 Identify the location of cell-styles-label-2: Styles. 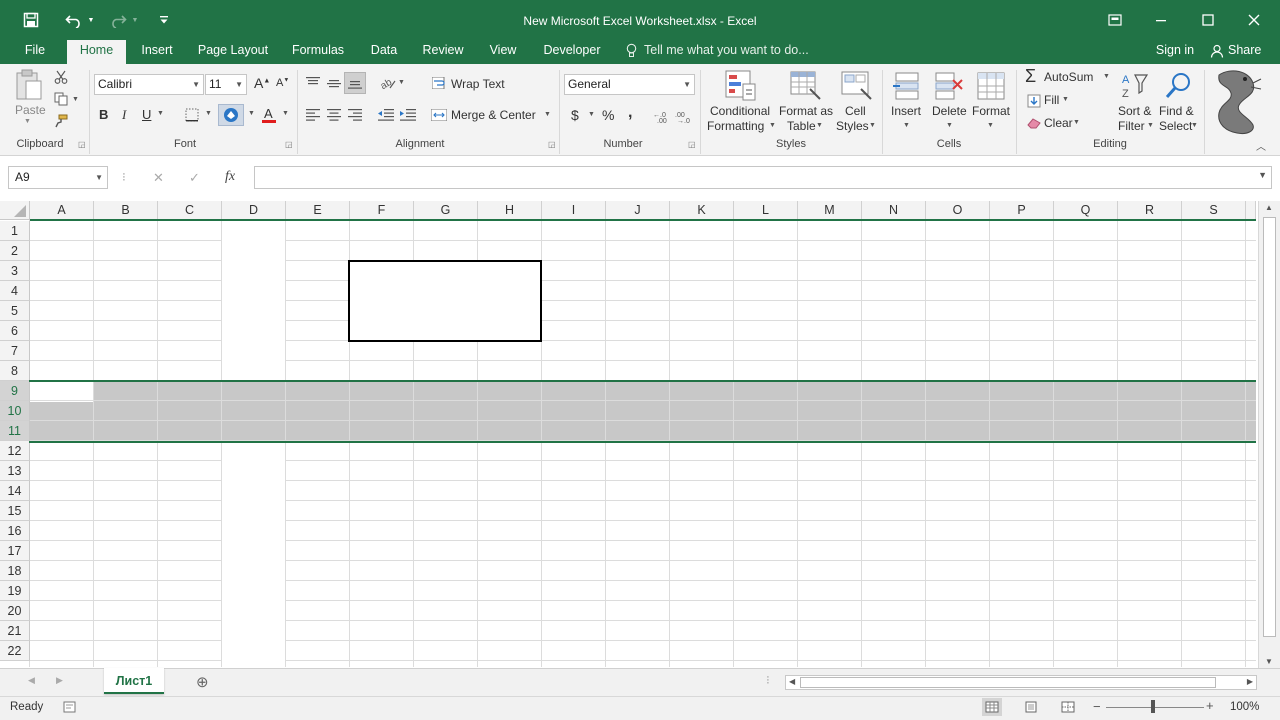
(852, 126).